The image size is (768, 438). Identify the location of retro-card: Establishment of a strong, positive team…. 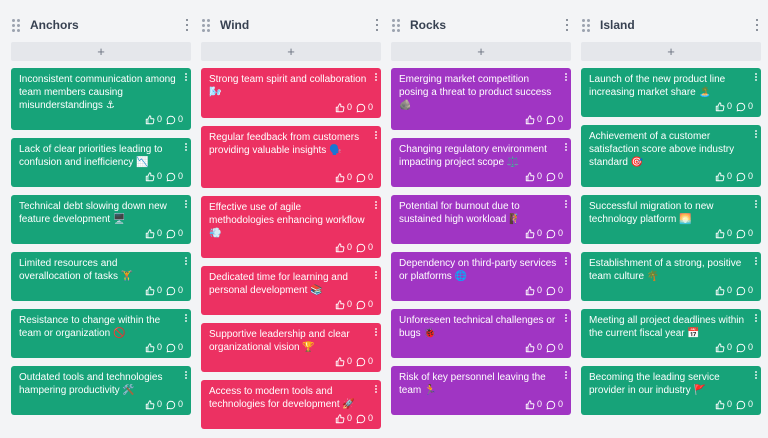
(671, 276).